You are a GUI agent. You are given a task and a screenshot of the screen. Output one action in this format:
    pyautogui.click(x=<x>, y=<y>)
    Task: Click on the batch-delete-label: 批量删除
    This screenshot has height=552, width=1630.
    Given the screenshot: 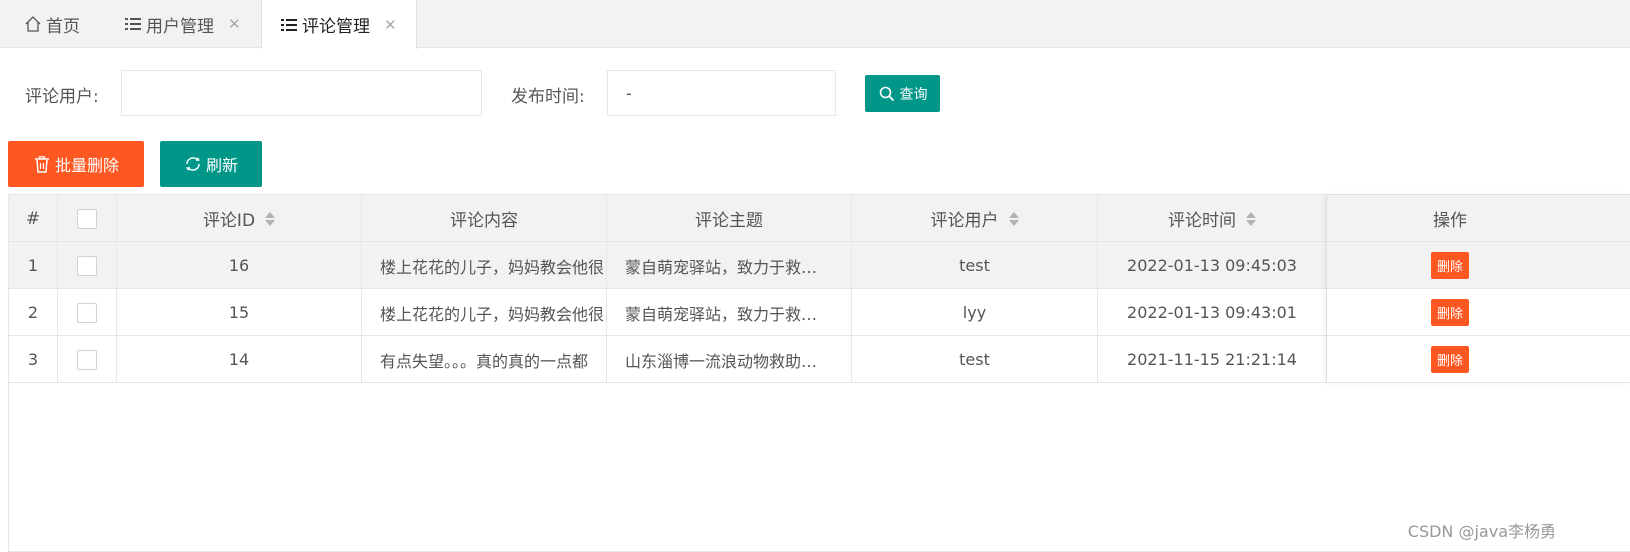 What is the action you would take?
    pyautogui.click(x=86, y=165)
    